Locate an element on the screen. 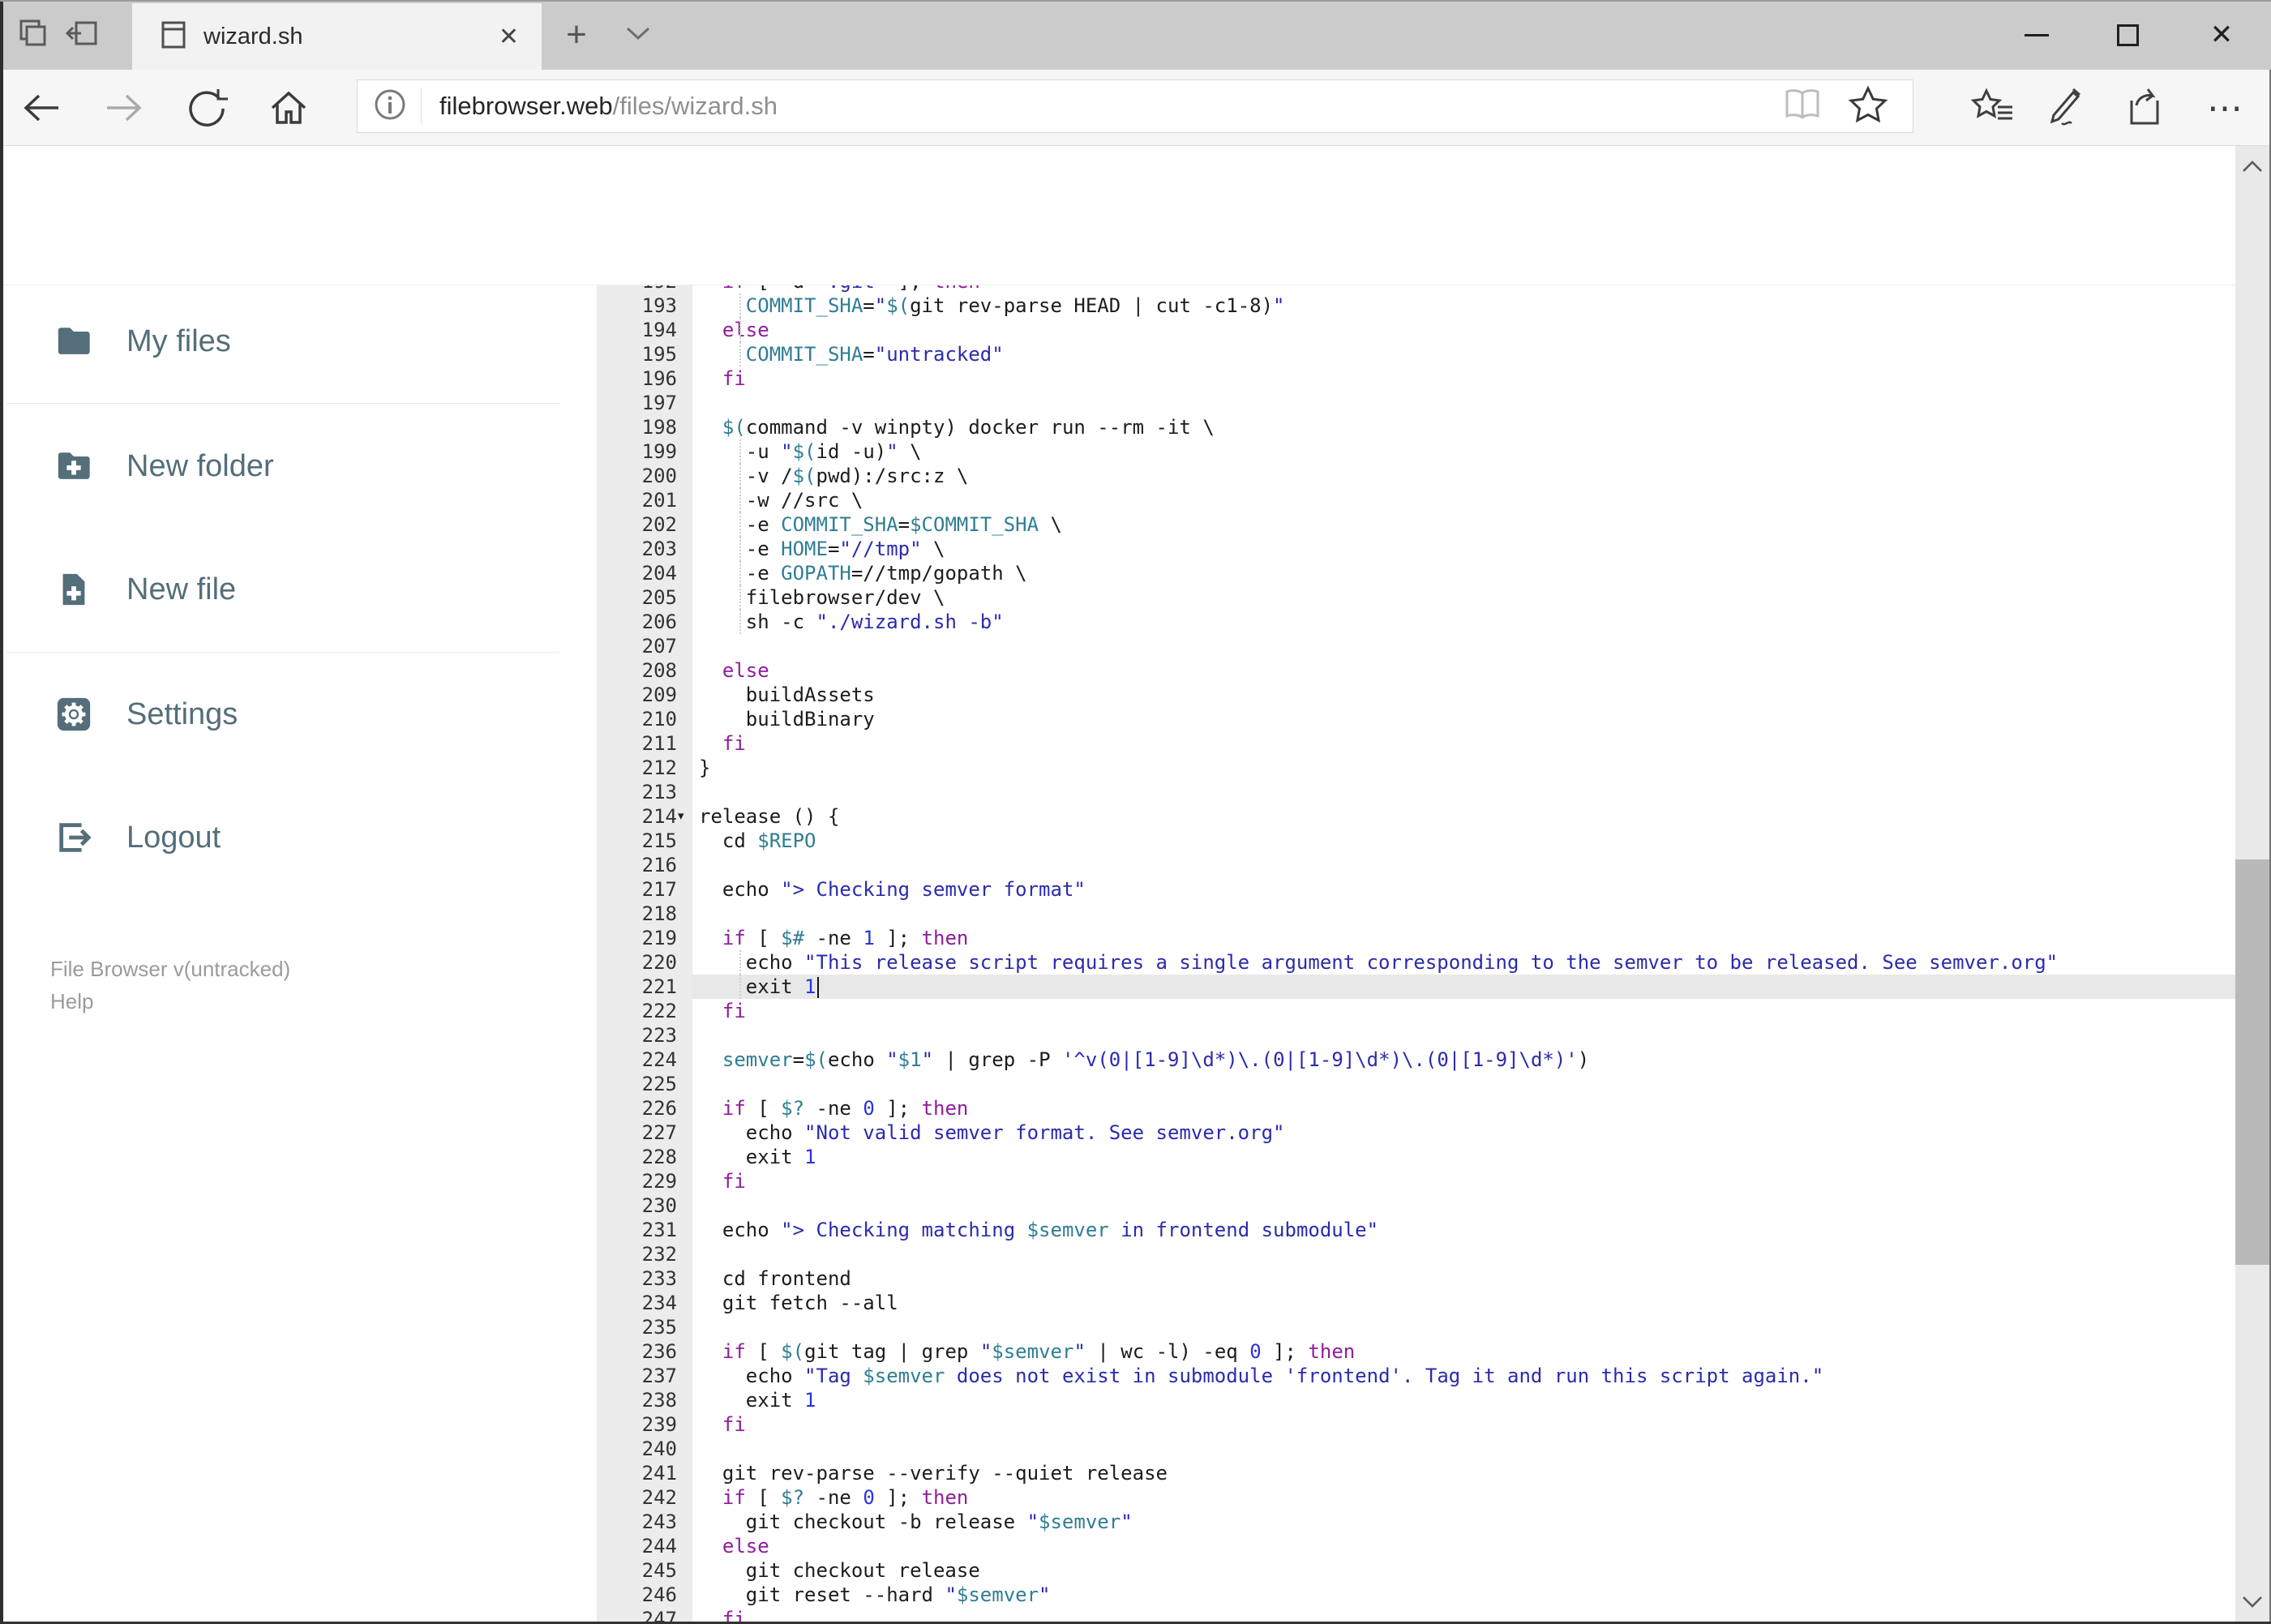 The height and width of the screenshot is (1624, 2271). code-text: release () { is located at coordinates (769, 817).